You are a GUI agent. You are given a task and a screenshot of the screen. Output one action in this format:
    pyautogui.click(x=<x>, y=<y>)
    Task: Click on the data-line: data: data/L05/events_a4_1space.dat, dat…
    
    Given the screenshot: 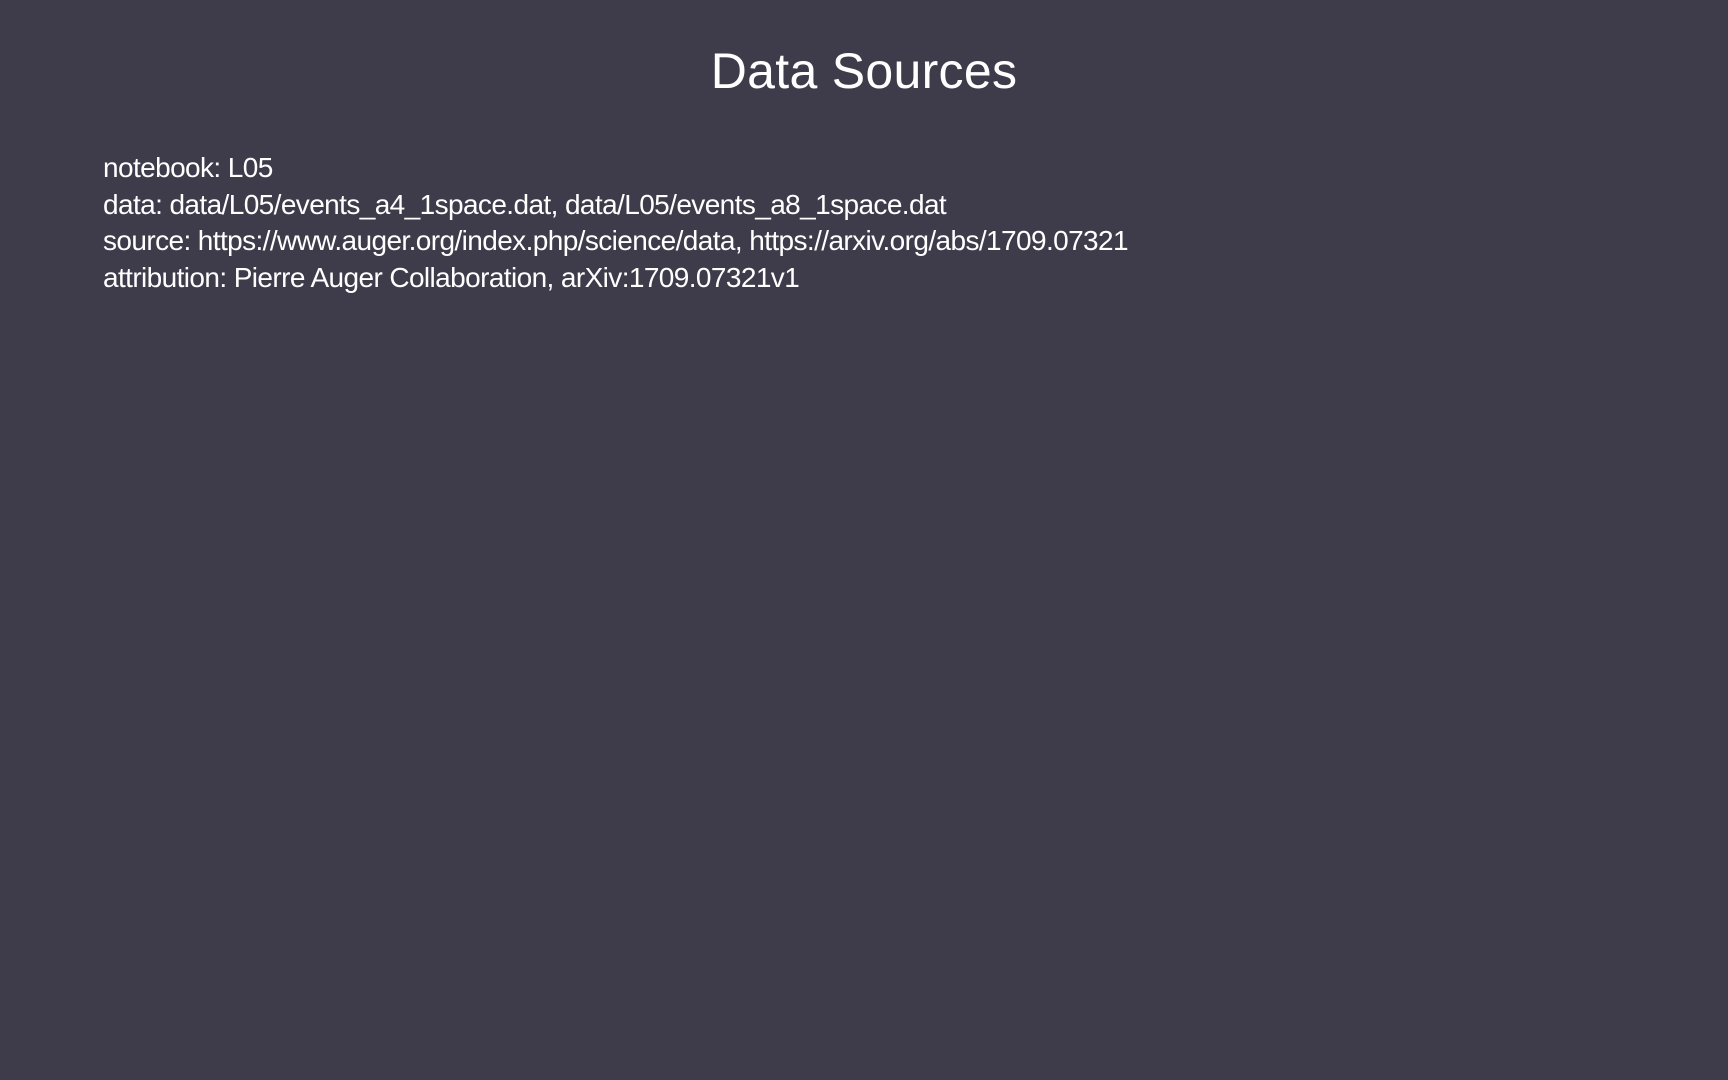 What is the action you would take?
    pyautogui.click(x=525, y=204)
    